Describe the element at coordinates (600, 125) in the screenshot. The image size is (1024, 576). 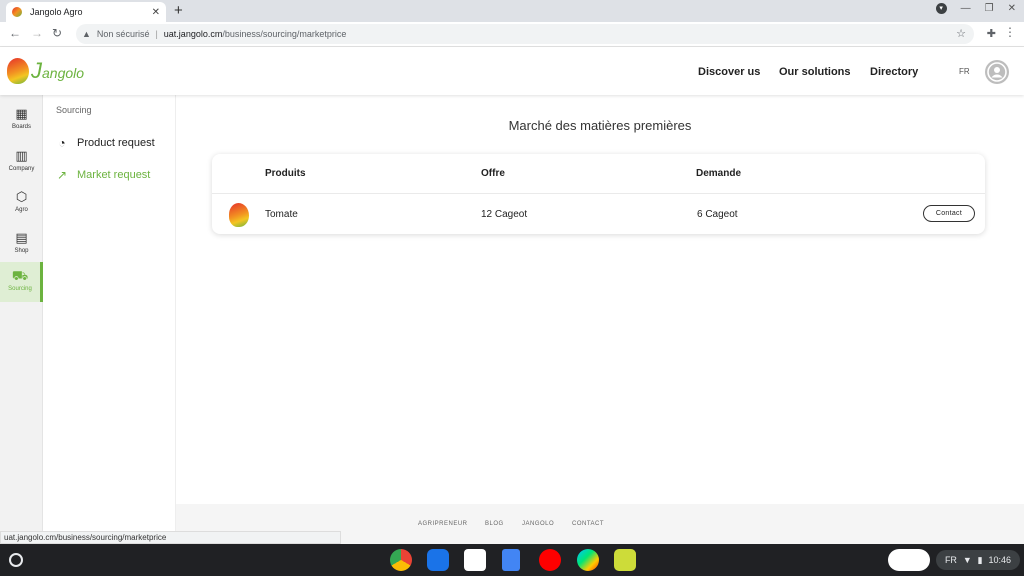
I see `page-title: Marché des matières premières` at that location.